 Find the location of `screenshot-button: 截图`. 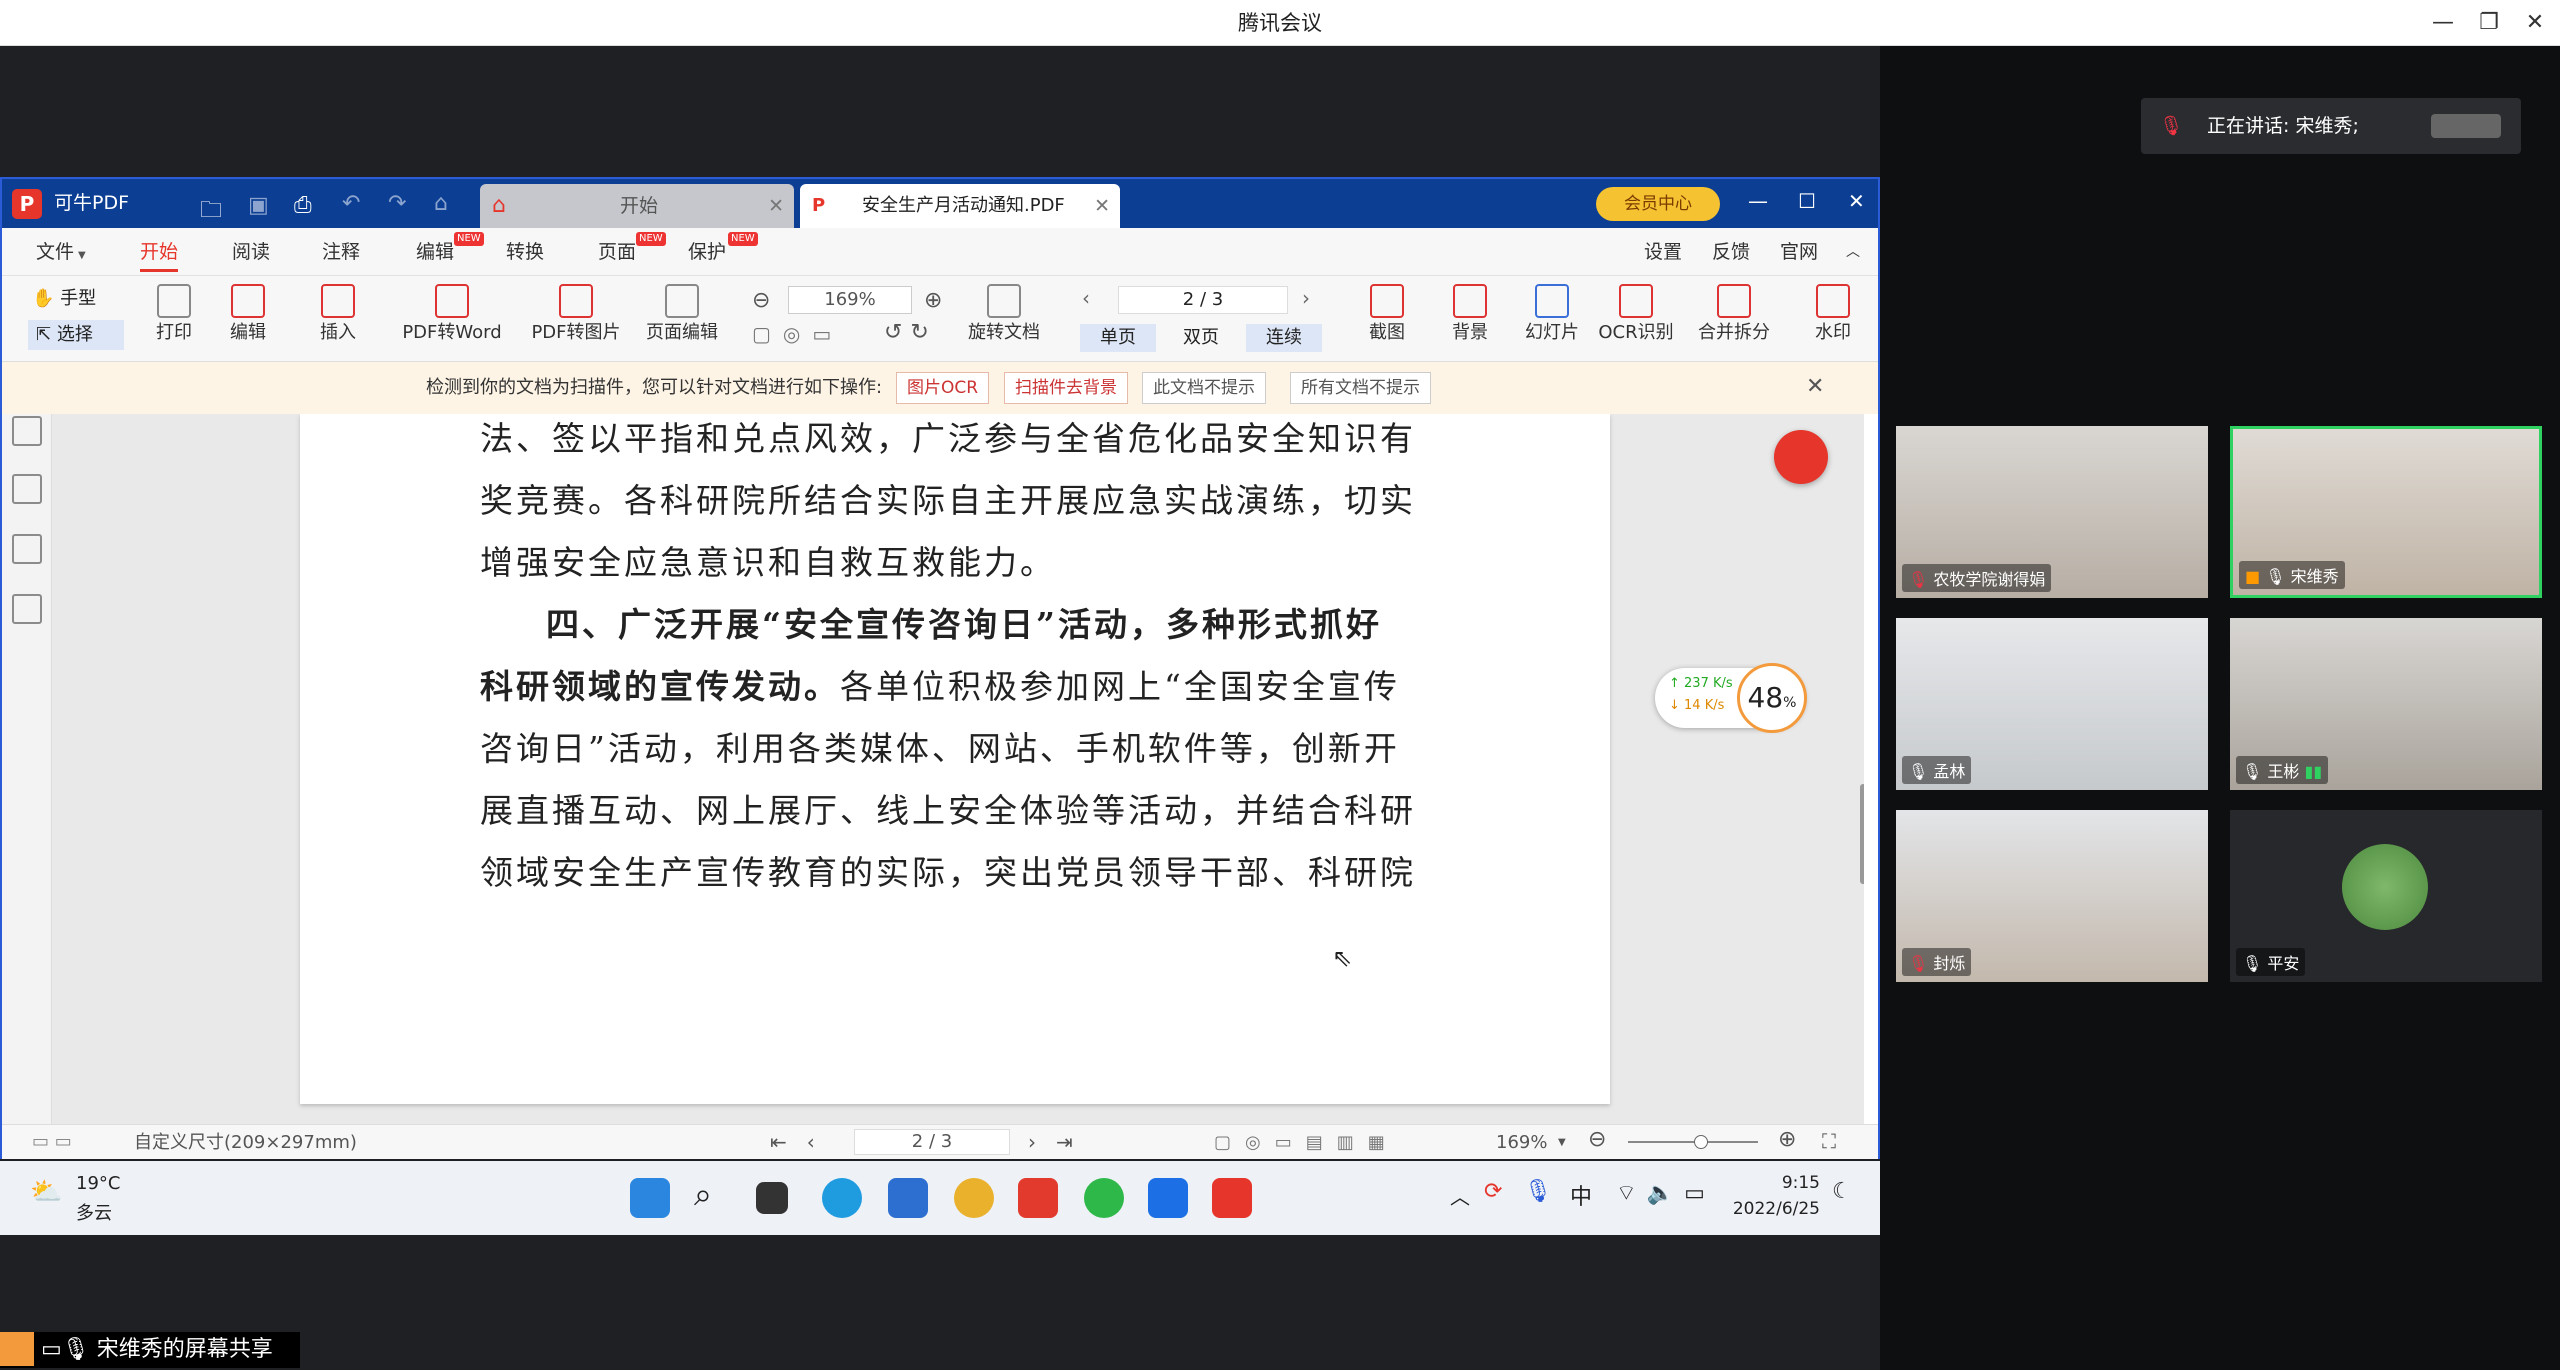

screenshot-button: 截图 is located at coordinates (1387, 319).